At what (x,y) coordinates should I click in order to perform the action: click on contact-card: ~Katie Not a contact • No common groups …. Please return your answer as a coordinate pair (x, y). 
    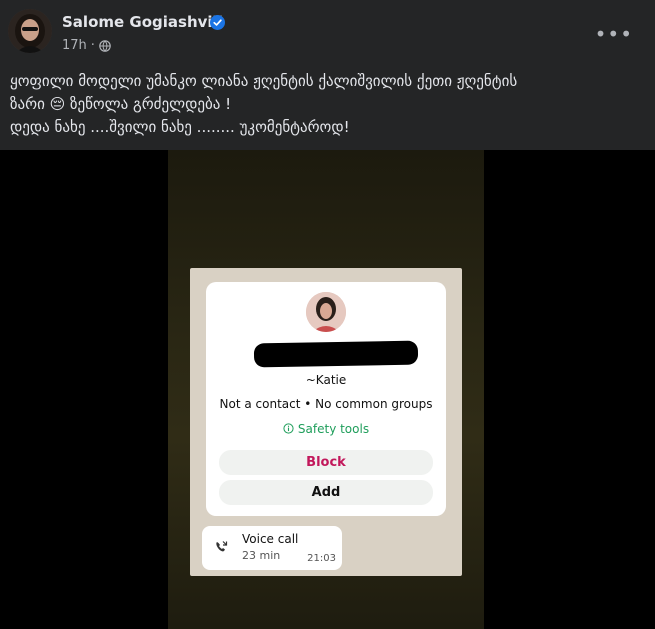
    Looking at the image, I should click on (326, 399).